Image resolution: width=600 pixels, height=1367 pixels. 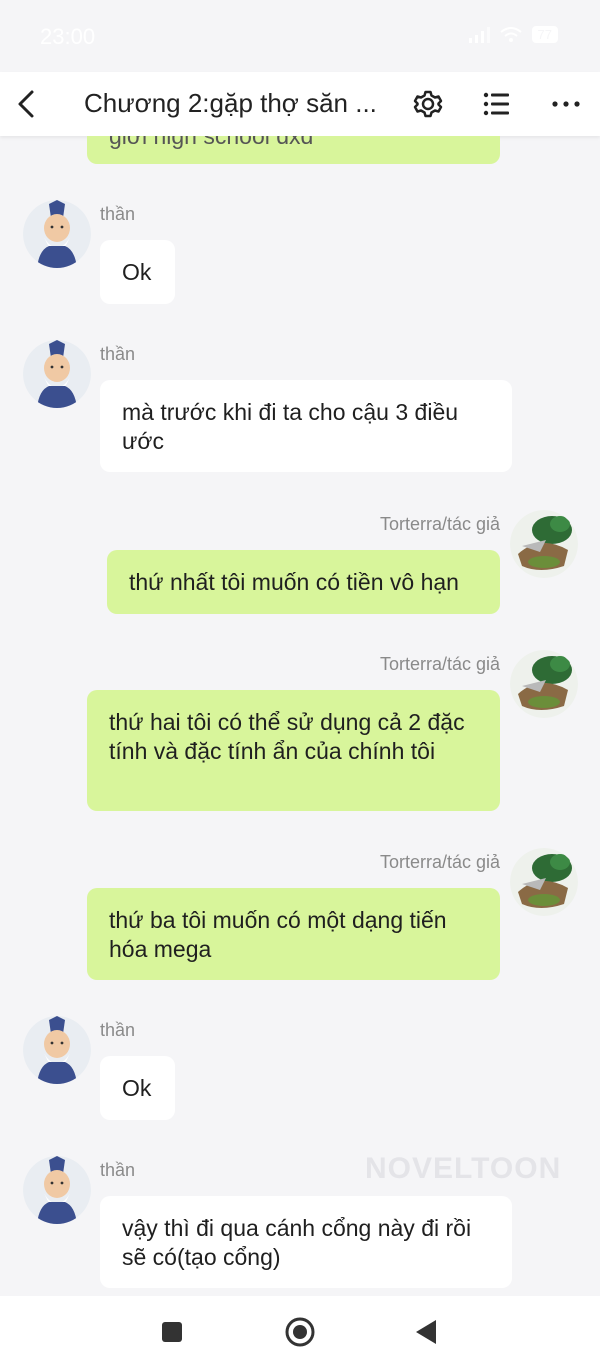 I want to click on gear-icon, so click(x=428, y=104).